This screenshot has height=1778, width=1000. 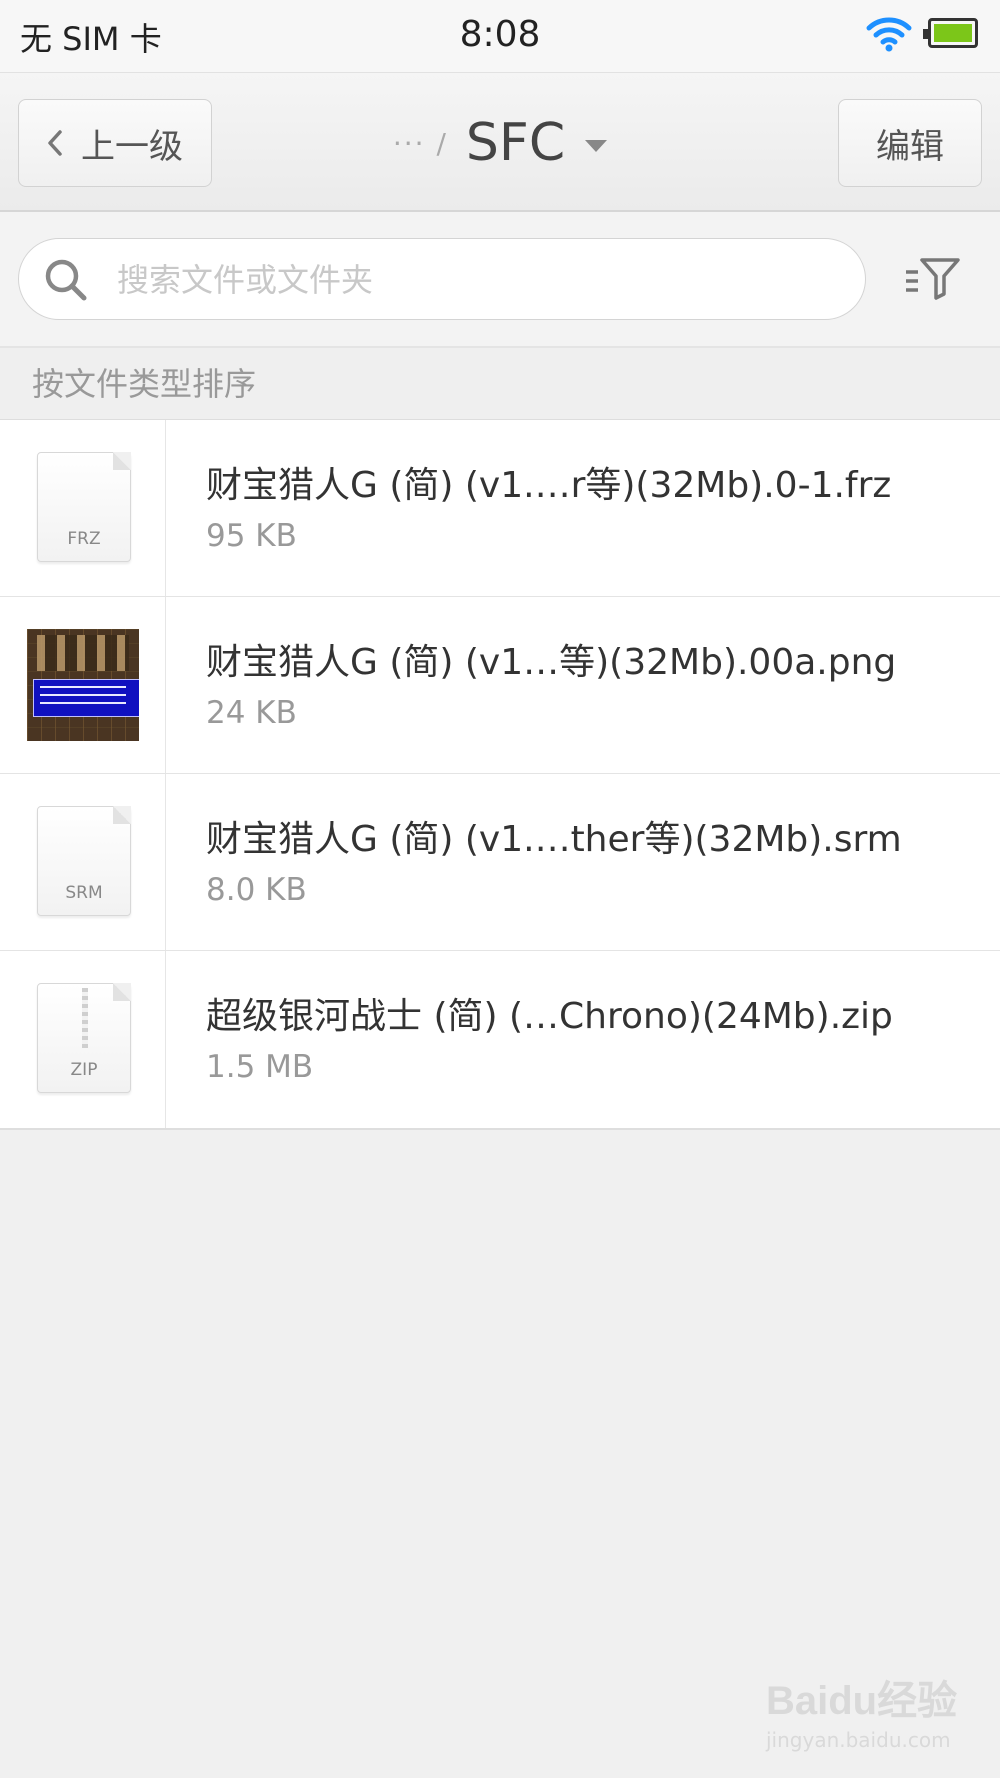 I want to click on page-title: SFC, so click(x=515, y=143).